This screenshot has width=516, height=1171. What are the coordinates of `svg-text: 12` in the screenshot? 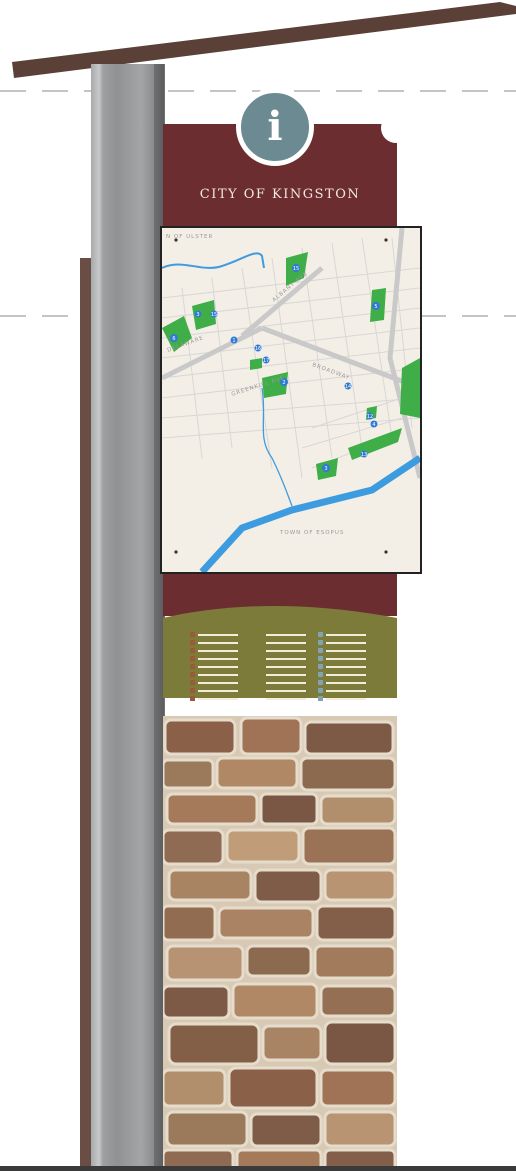 It's located at (370, 417).